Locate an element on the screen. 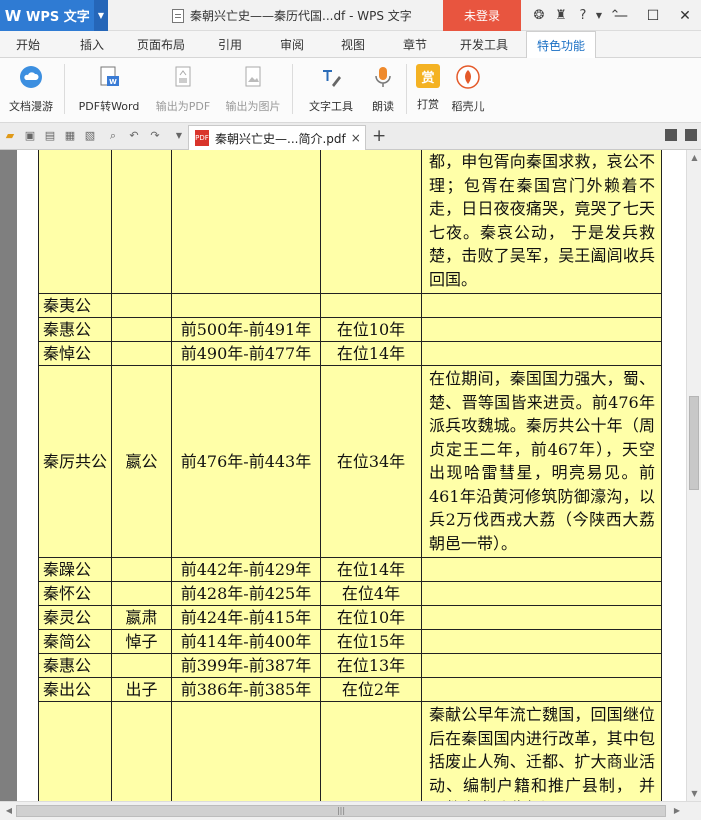  maximize-icon: ☐ is located at coordinates (653, 15).